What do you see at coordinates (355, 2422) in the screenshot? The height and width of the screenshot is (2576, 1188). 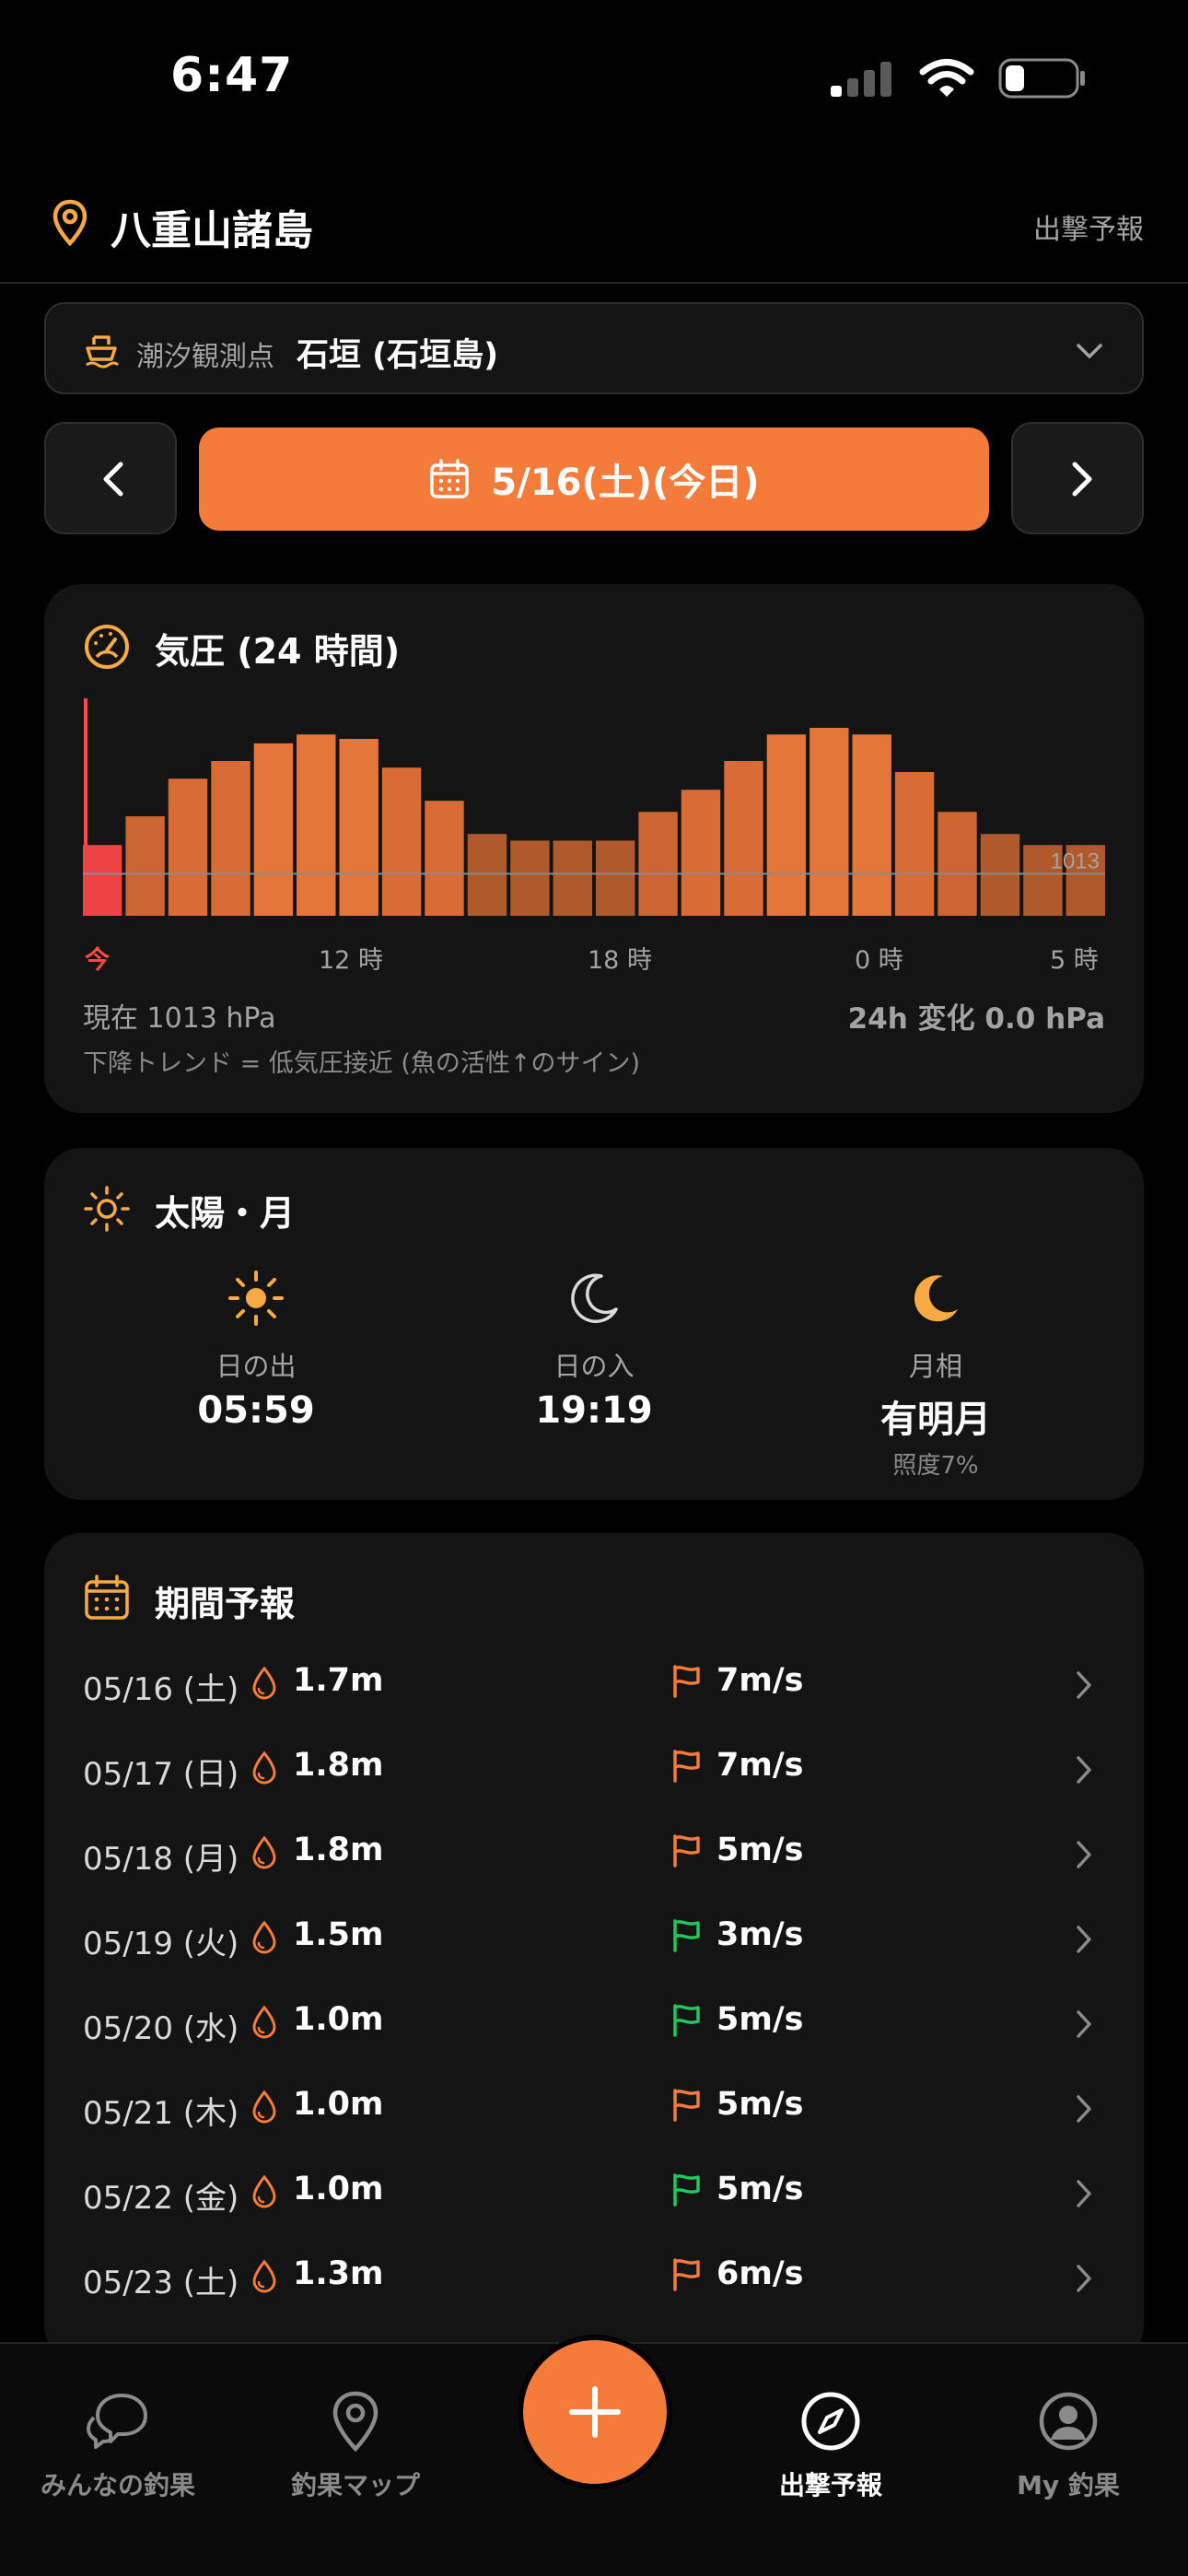 I see `map-pin-icon` at bounding box center [355, 2422].